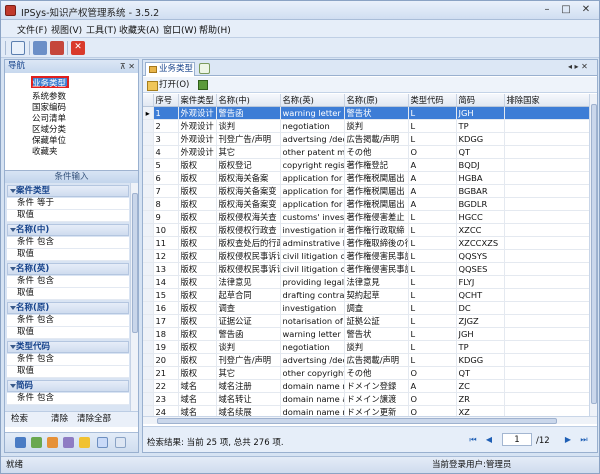 This screenshot has width=600, height=474. What do you see at coordinates (568, 440) in the screenshot?
I see `next-page-icon: ▶` at bounding box center [568, 440].